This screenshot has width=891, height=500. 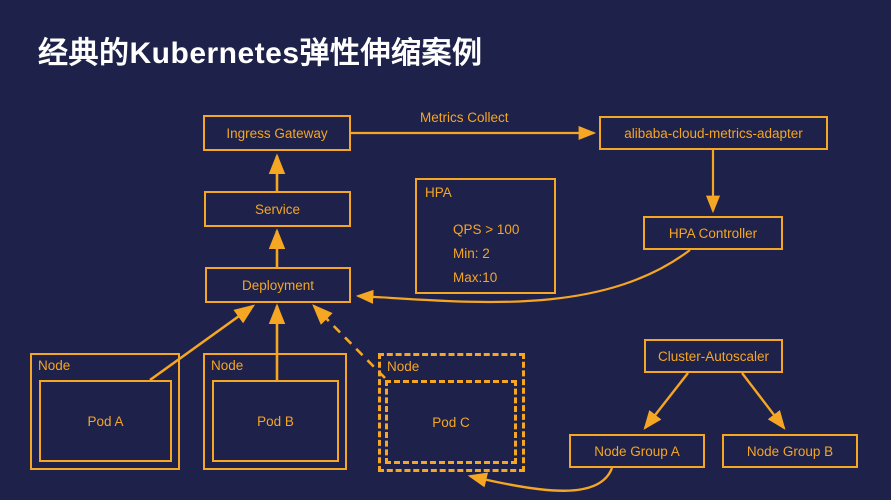 What do you see at coordinates (471, 253) in the screenshot?
I see `hpa-rule-min: Min: 2` at bounding box center [471, 253].